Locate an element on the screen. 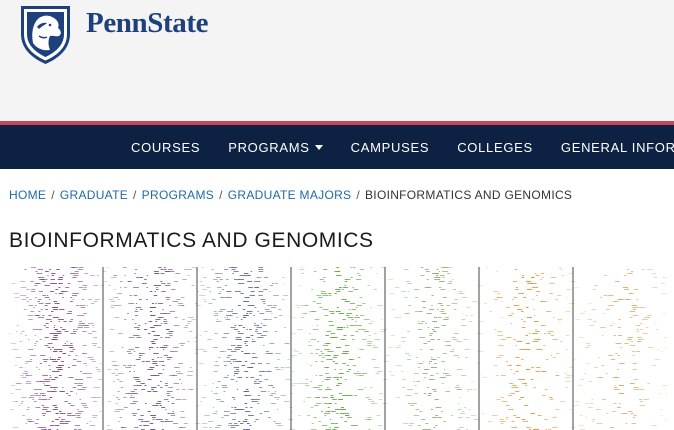 The height and width of the screenshot is (430, 674). nav-item-label: COURSES is located at coordinates (166, 147).